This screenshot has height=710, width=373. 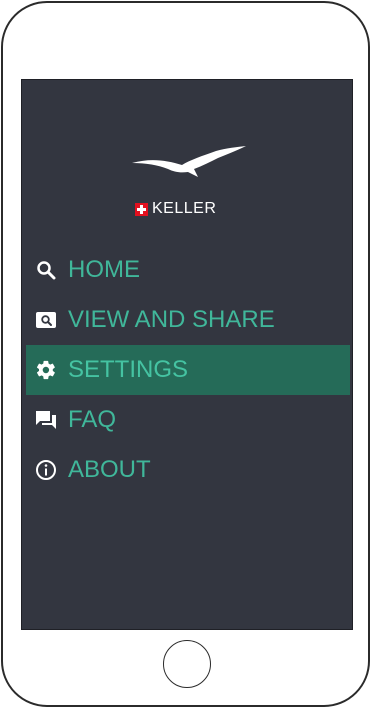 What do you see at coordinates (187, 664) in the screenshot?
I see `home-button` at bounding box center [187, 664].